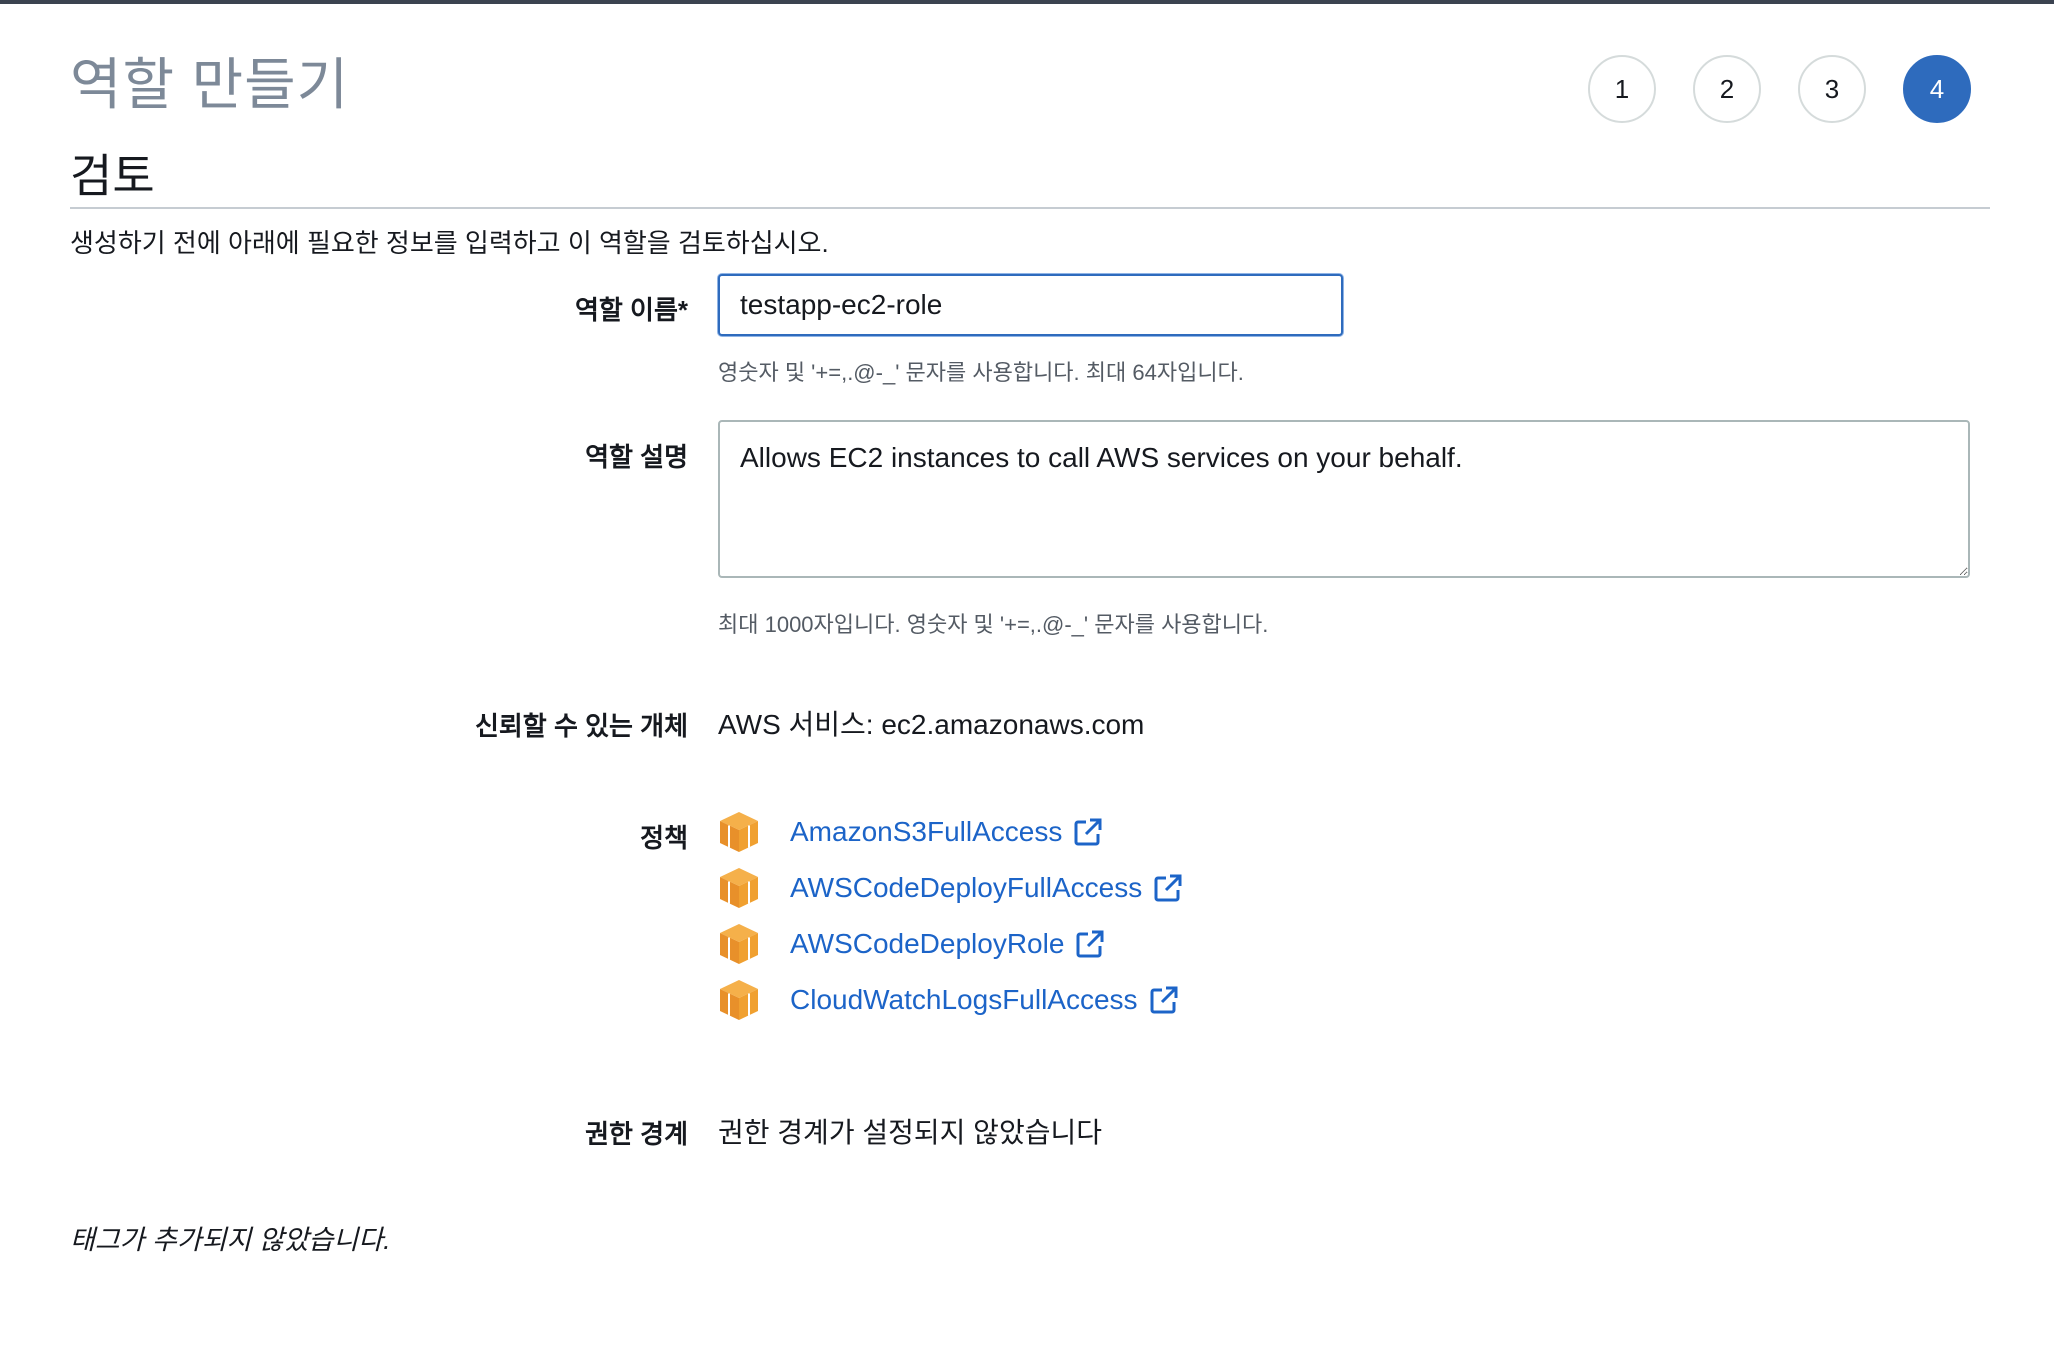 Image resolution: width=2054 pixels, height=1350 pixels. I want to click on role-name-input, so click(1030, 305).